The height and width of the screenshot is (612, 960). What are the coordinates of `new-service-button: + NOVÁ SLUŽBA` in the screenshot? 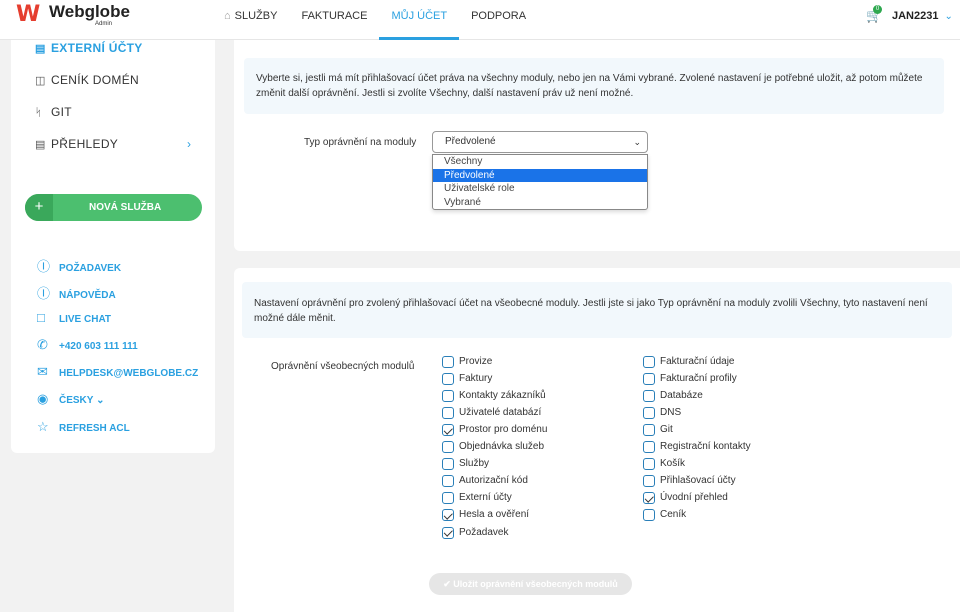 It's located at (113, 207).